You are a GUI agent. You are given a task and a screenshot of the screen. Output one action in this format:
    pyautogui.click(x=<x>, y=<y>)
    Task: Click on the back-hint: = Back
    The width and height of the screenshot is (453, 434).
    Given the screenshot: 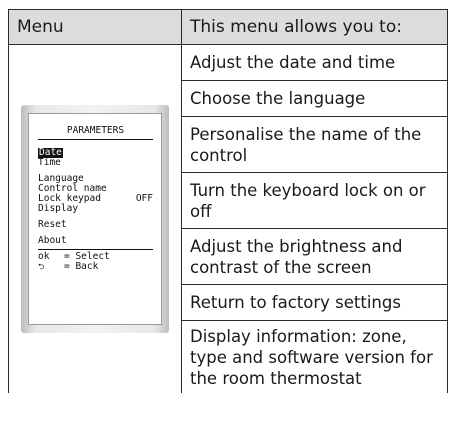 What is the action you would take?
    pyautogui.click(x=81, y=266)
    